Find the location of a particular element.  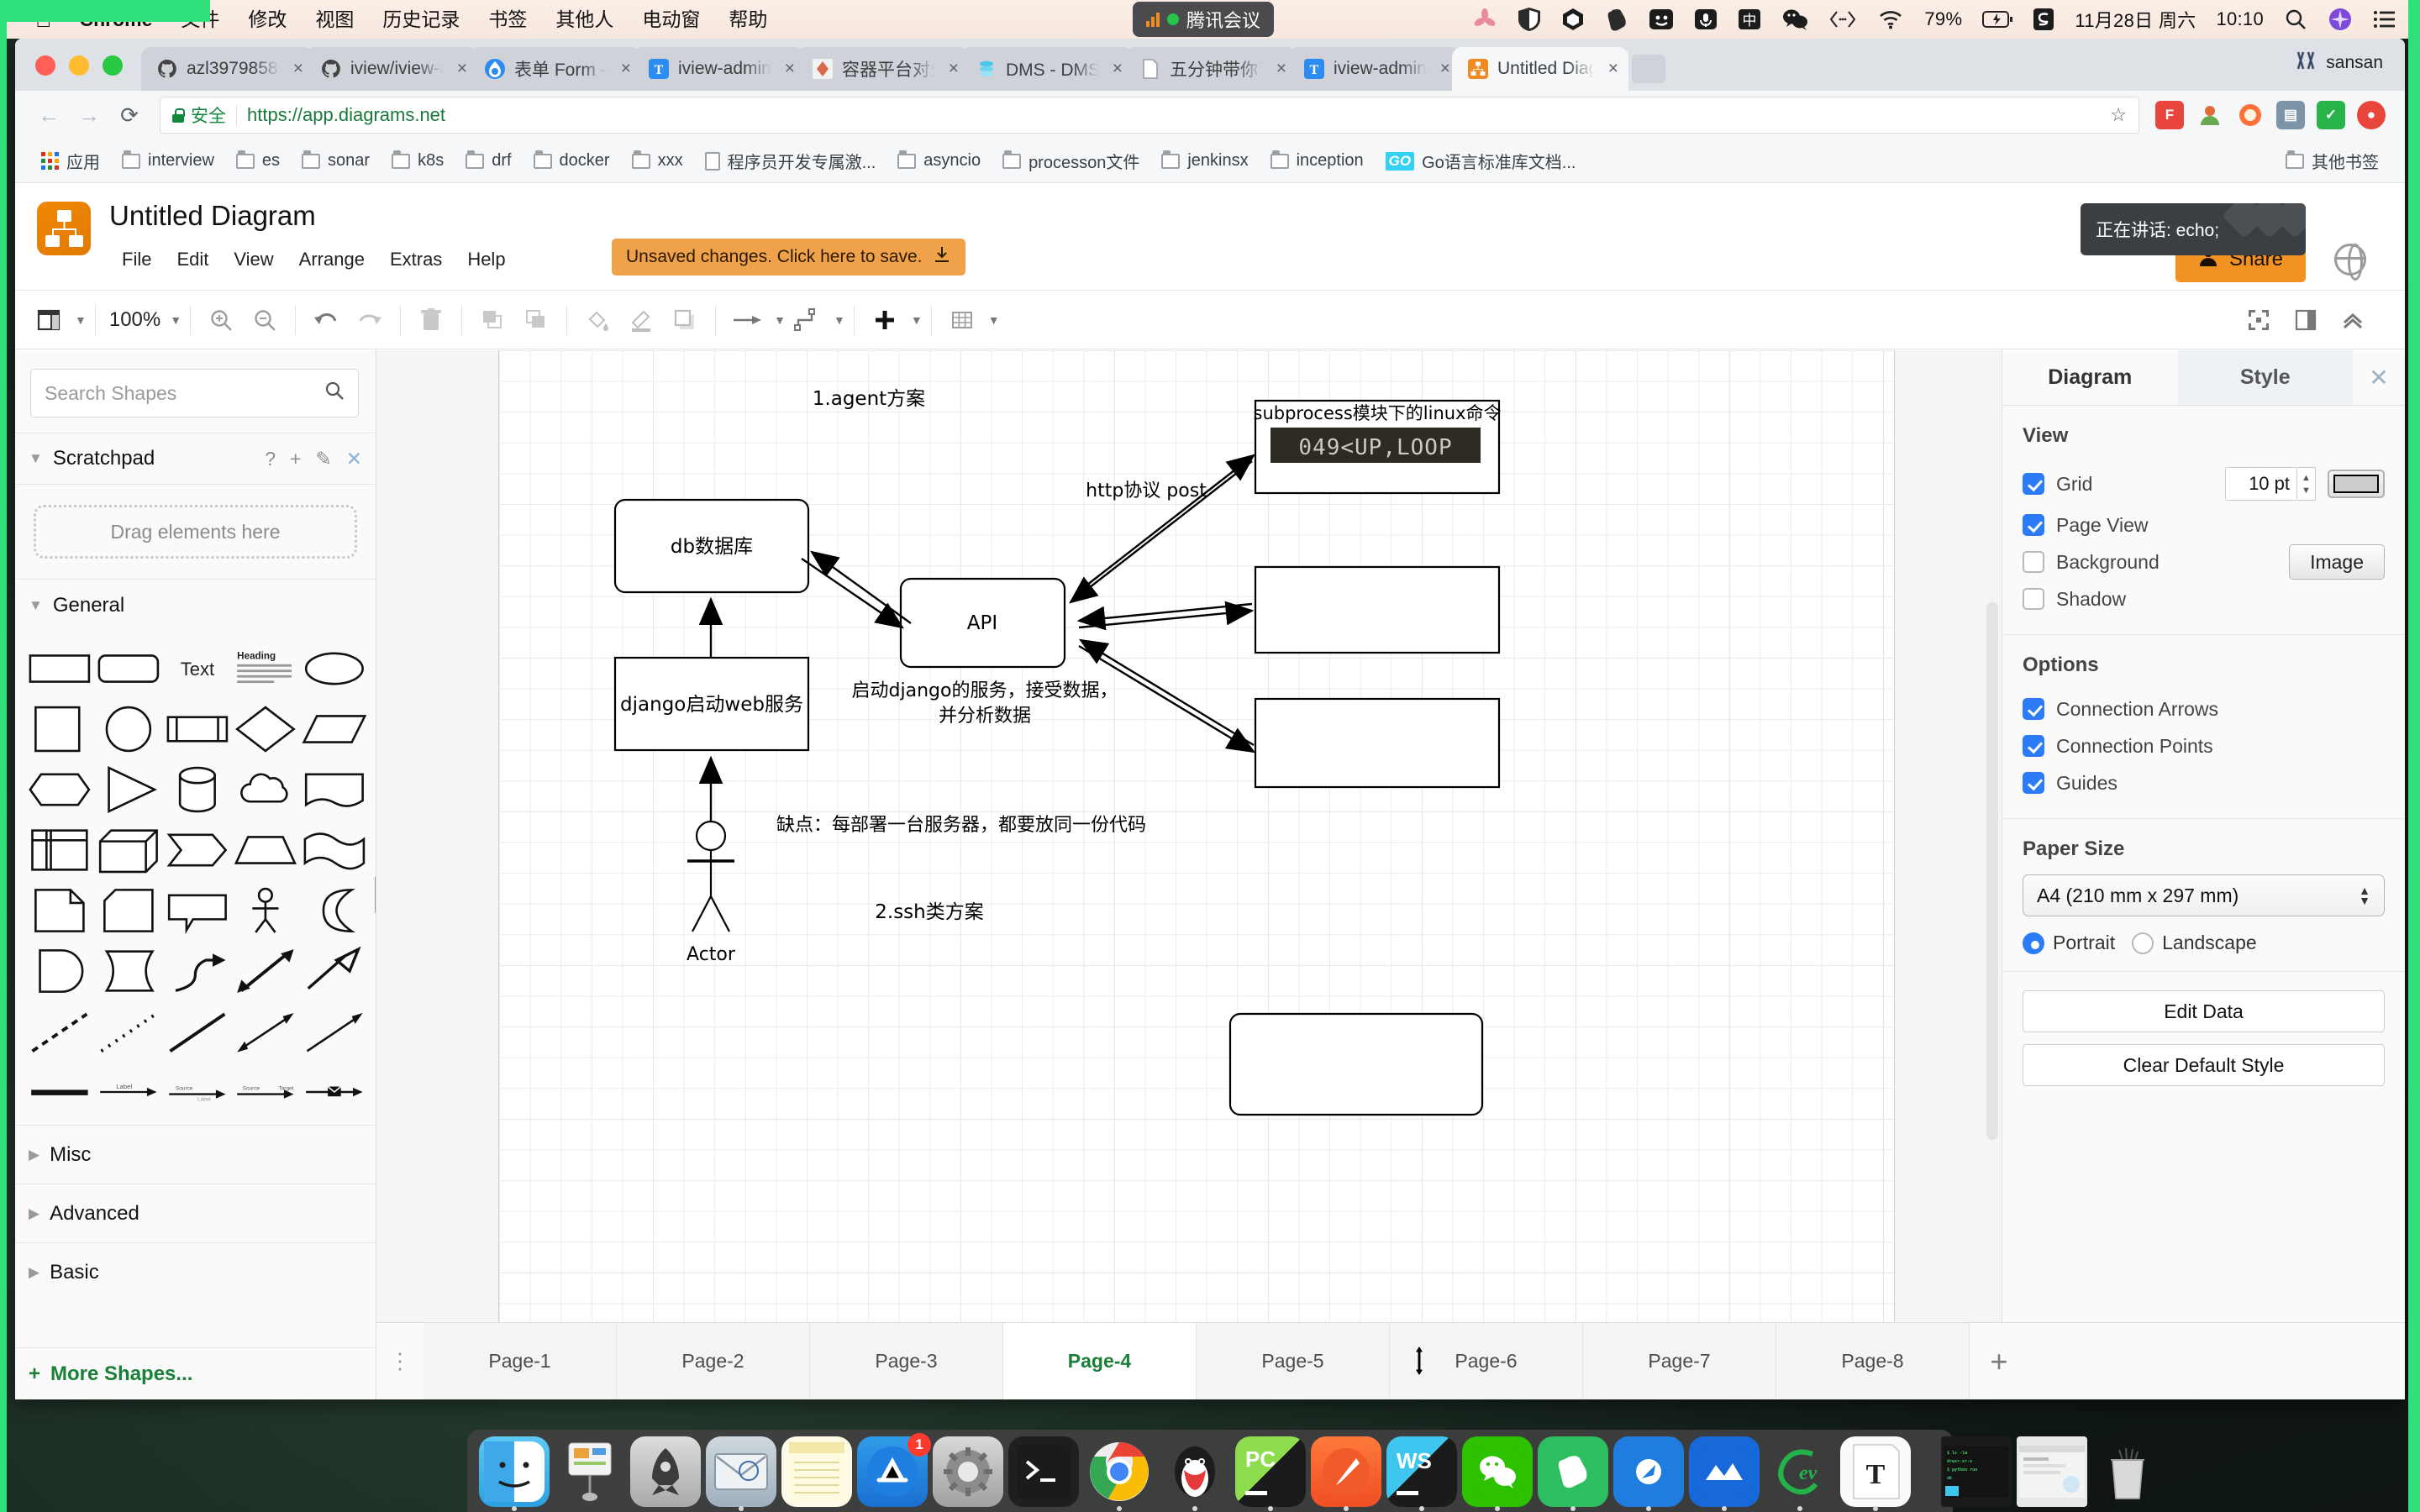

bookmark-apps: 应用 is located at coordinates (70, 161).